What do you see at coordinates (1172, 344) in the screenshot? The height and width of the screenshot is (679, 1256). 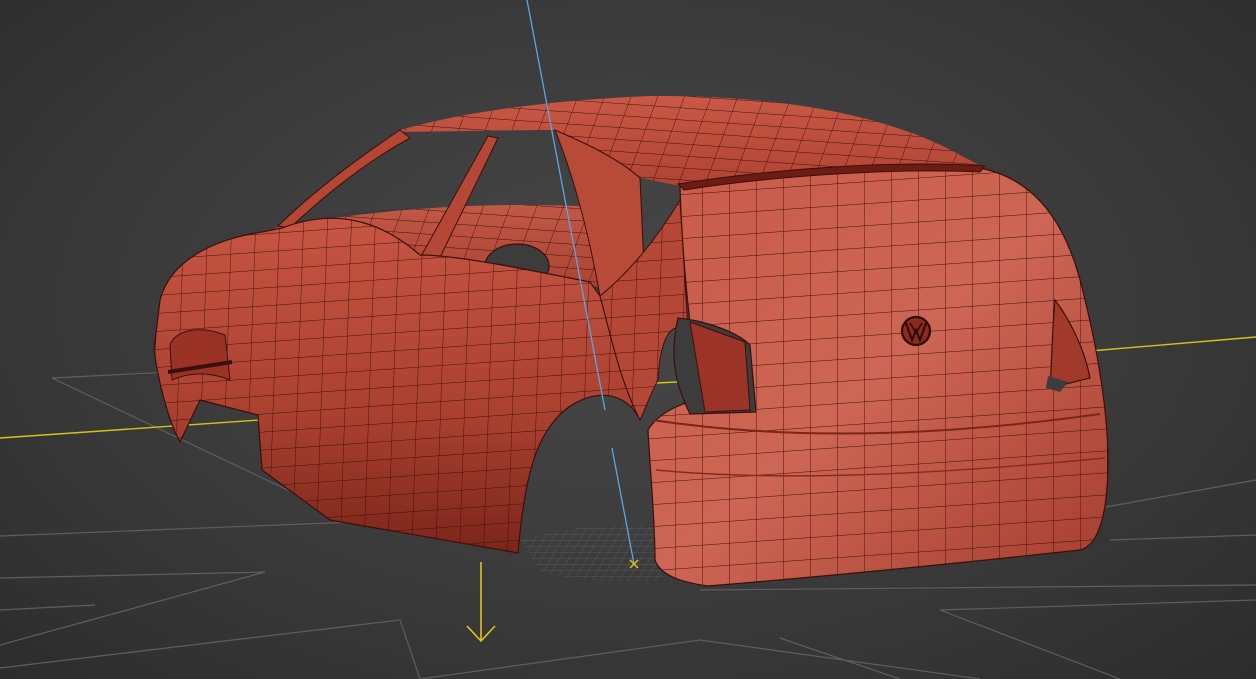 I see `x-axis-line-right` at bounding box center [1172, 344].